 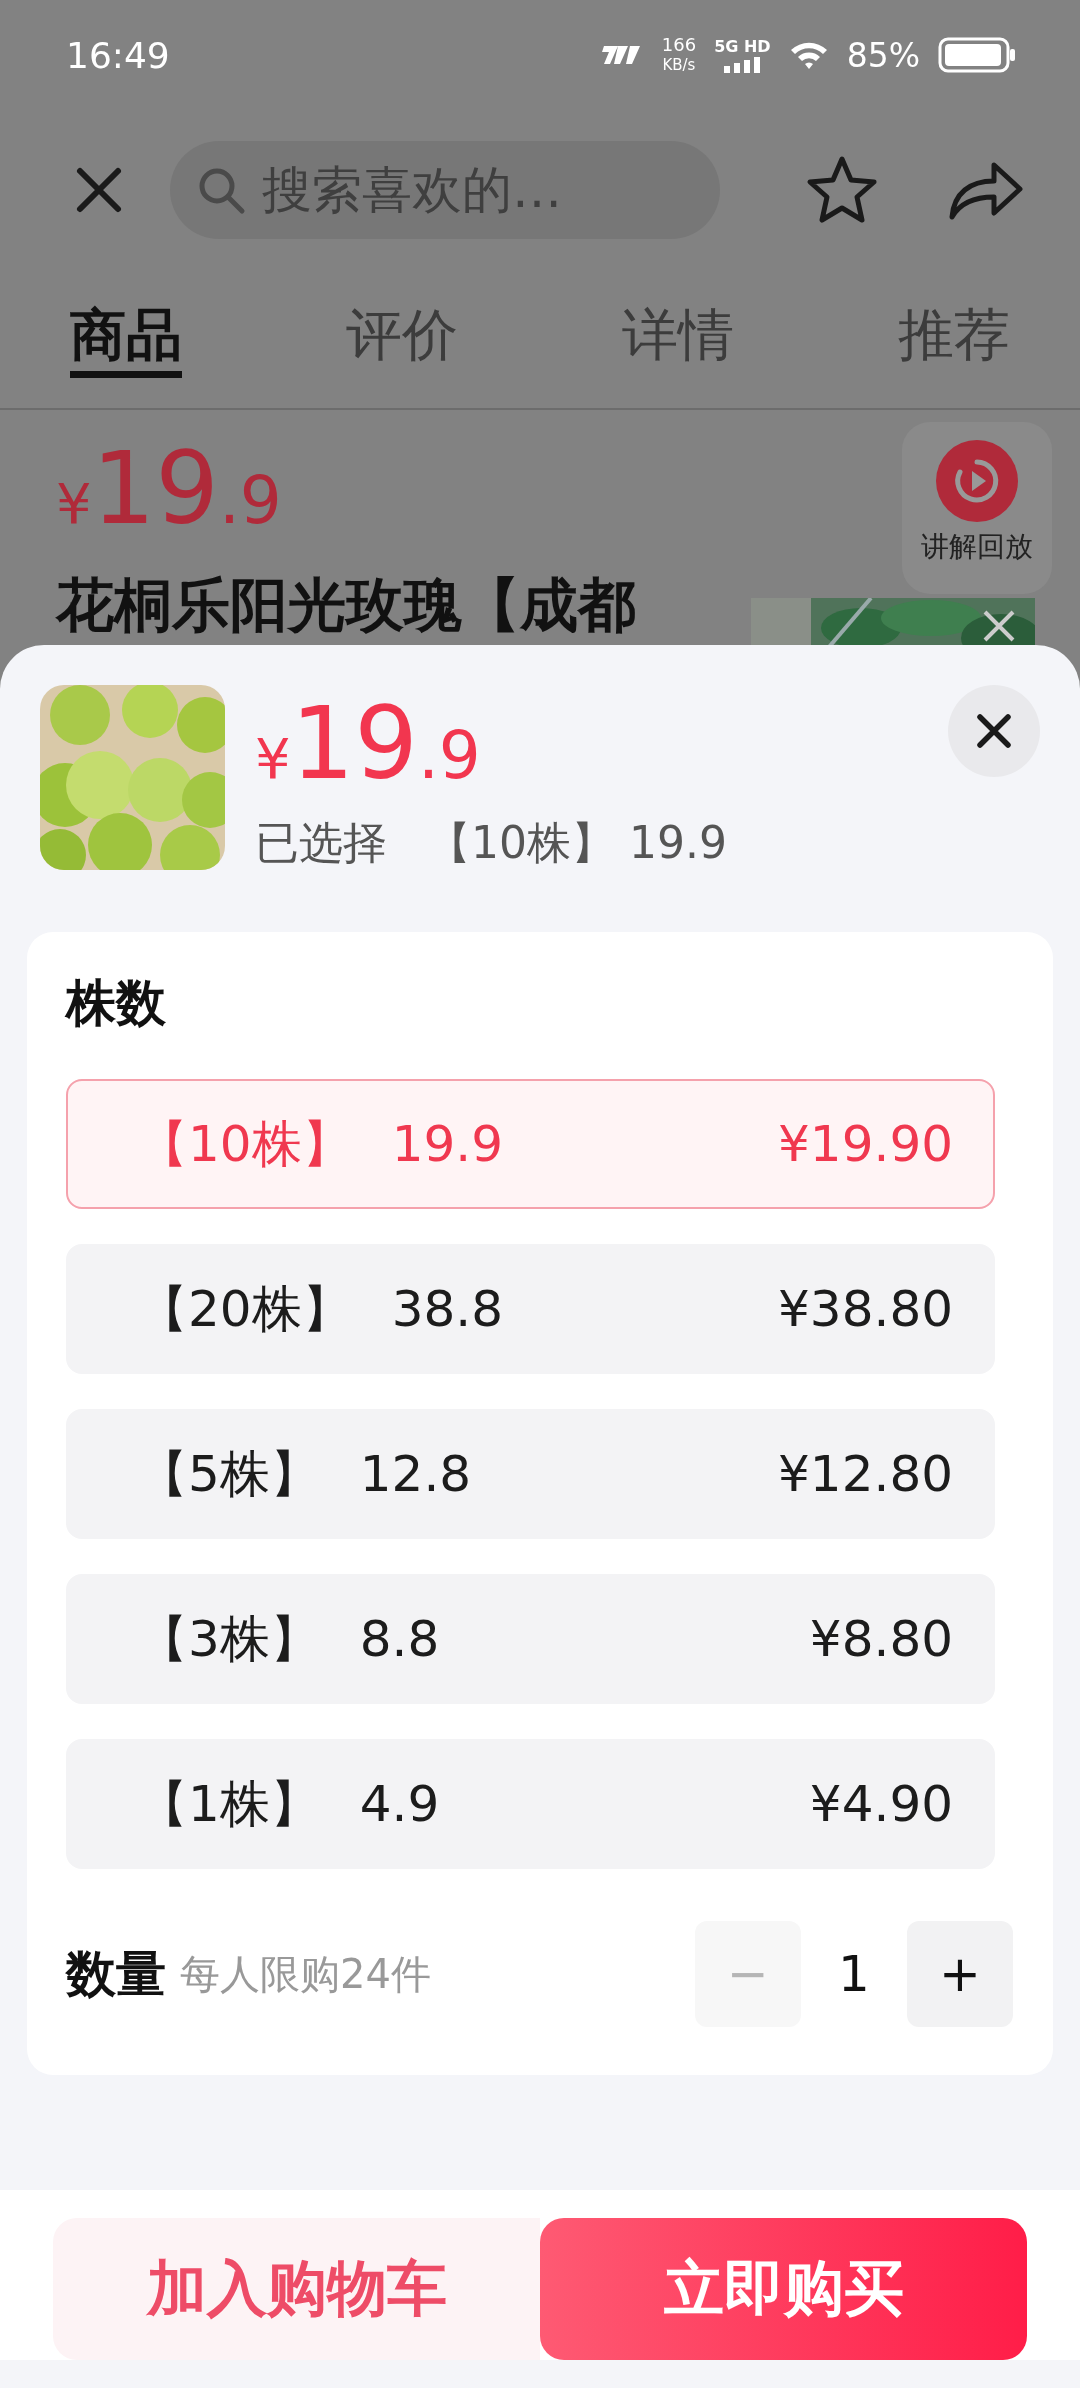 What do you see at coordinates (530, 1144) in the screenshot?
I see `option-item: 【10株】 19.9 ¥19.90` at bounding box center [530, 1144].